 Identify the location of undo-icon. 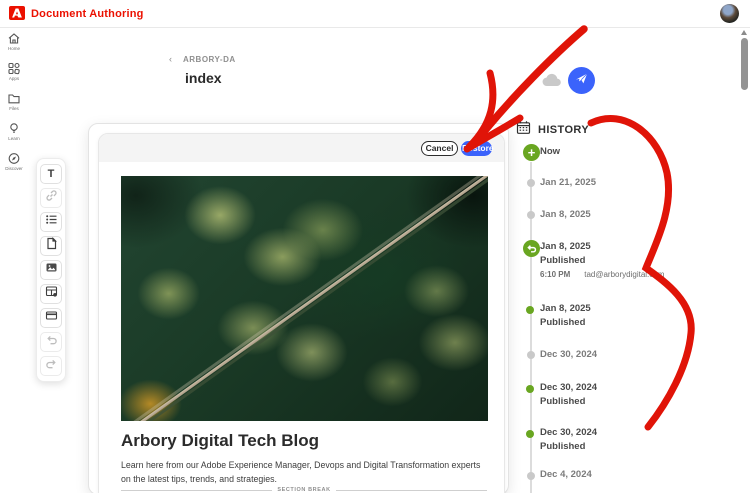
(51, 342).